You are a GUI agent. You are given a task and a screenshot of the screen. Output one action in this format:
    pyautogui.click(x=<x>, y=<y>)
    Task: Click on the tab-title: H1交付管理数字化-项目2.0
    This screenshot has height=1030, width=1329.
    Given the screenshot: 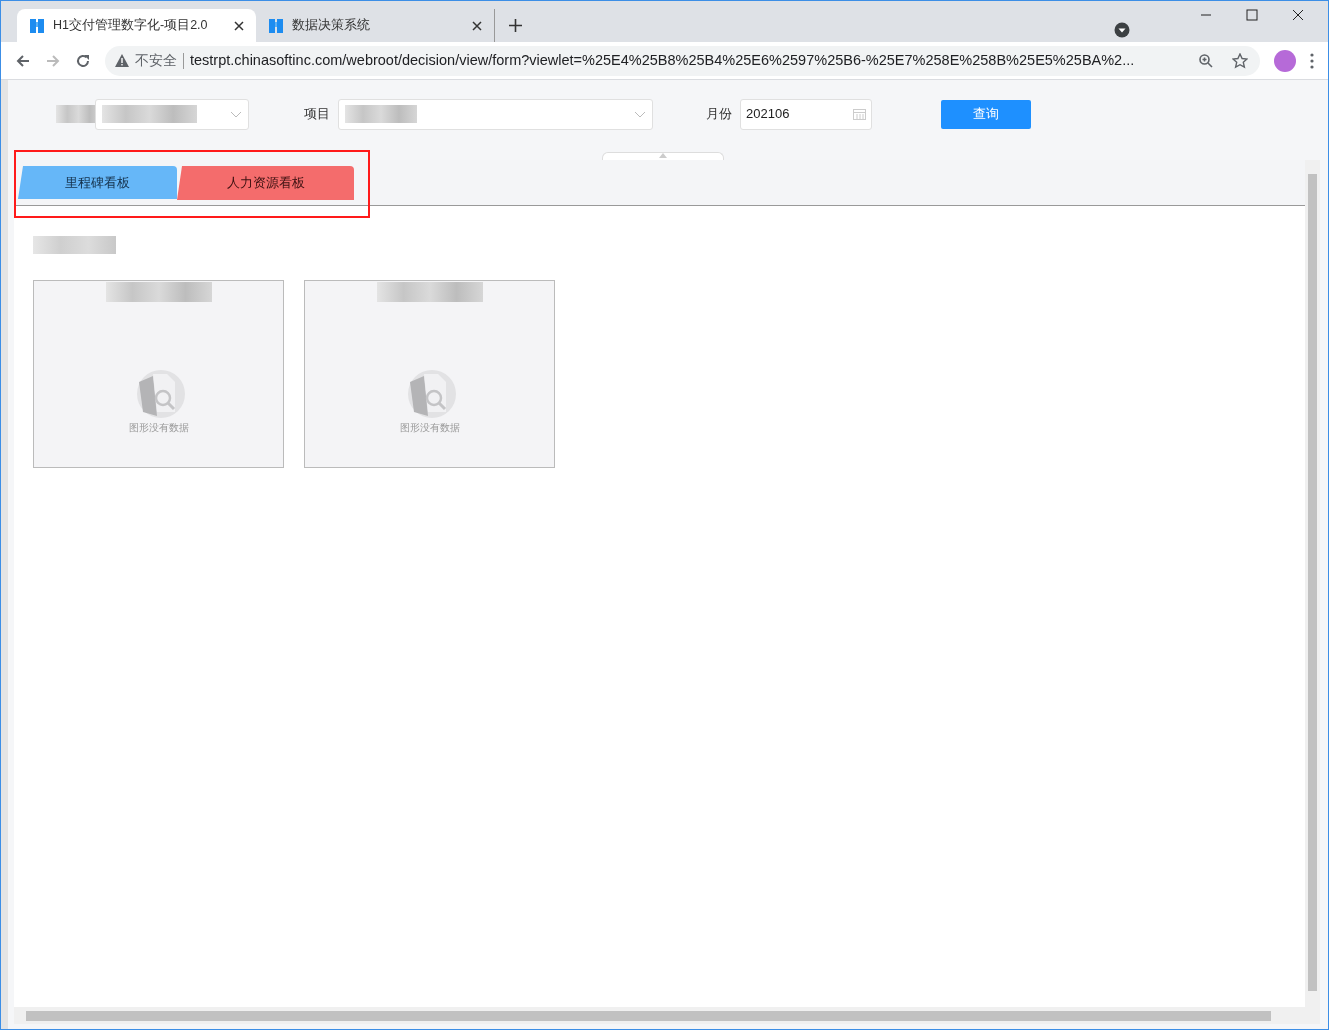 What is the action you would take?
    pyautogui.click(x=131, y=26)
    